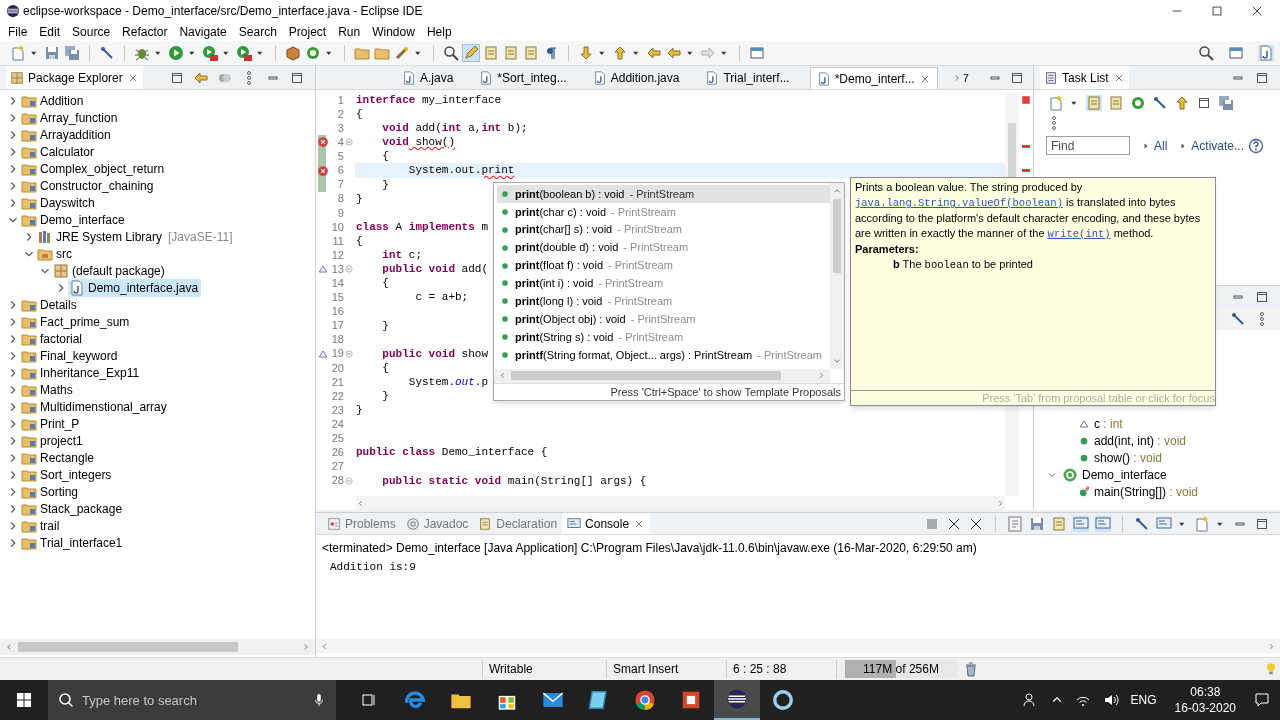 This screenshot has height=720, width=1280. Describe the element at coordinates (79, 355) in the screenshot. I see `tree-item-label: Final_keyword` at that location.